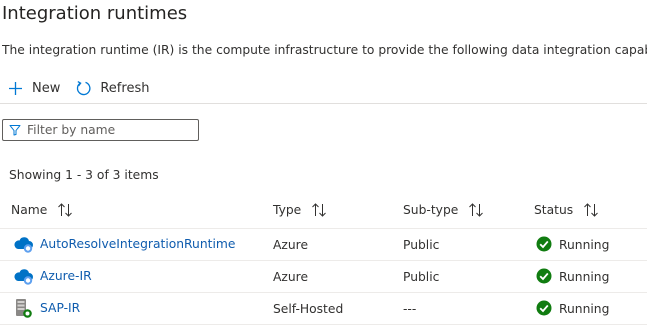 The height and width of the screenshot is (329, 647). What do you see at coordinates (554, 210) in the screenshot?
I see `column-header-status-label: Status` at bounding box center [554, 210].